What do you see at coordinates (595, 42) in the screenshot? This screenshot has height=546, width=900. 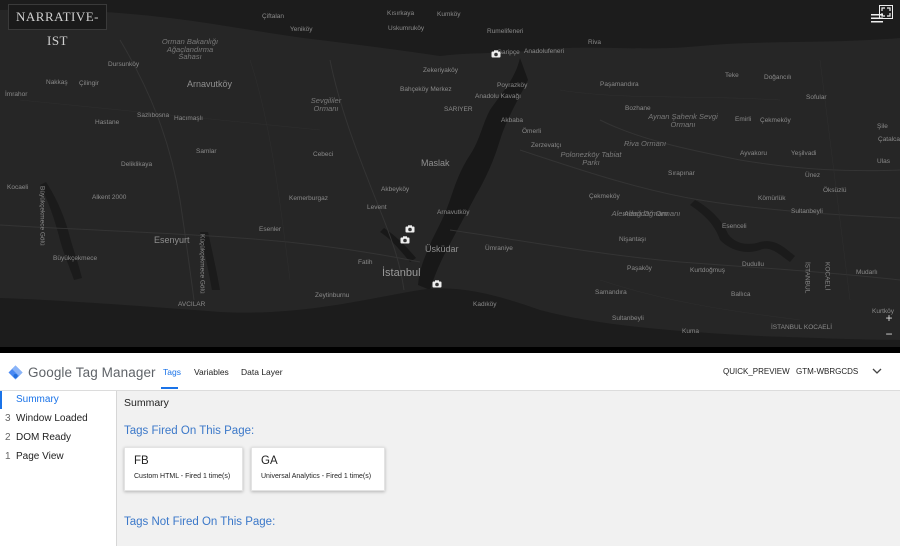 I see `map-place-label: Riva` at bounding box center [595, 42].